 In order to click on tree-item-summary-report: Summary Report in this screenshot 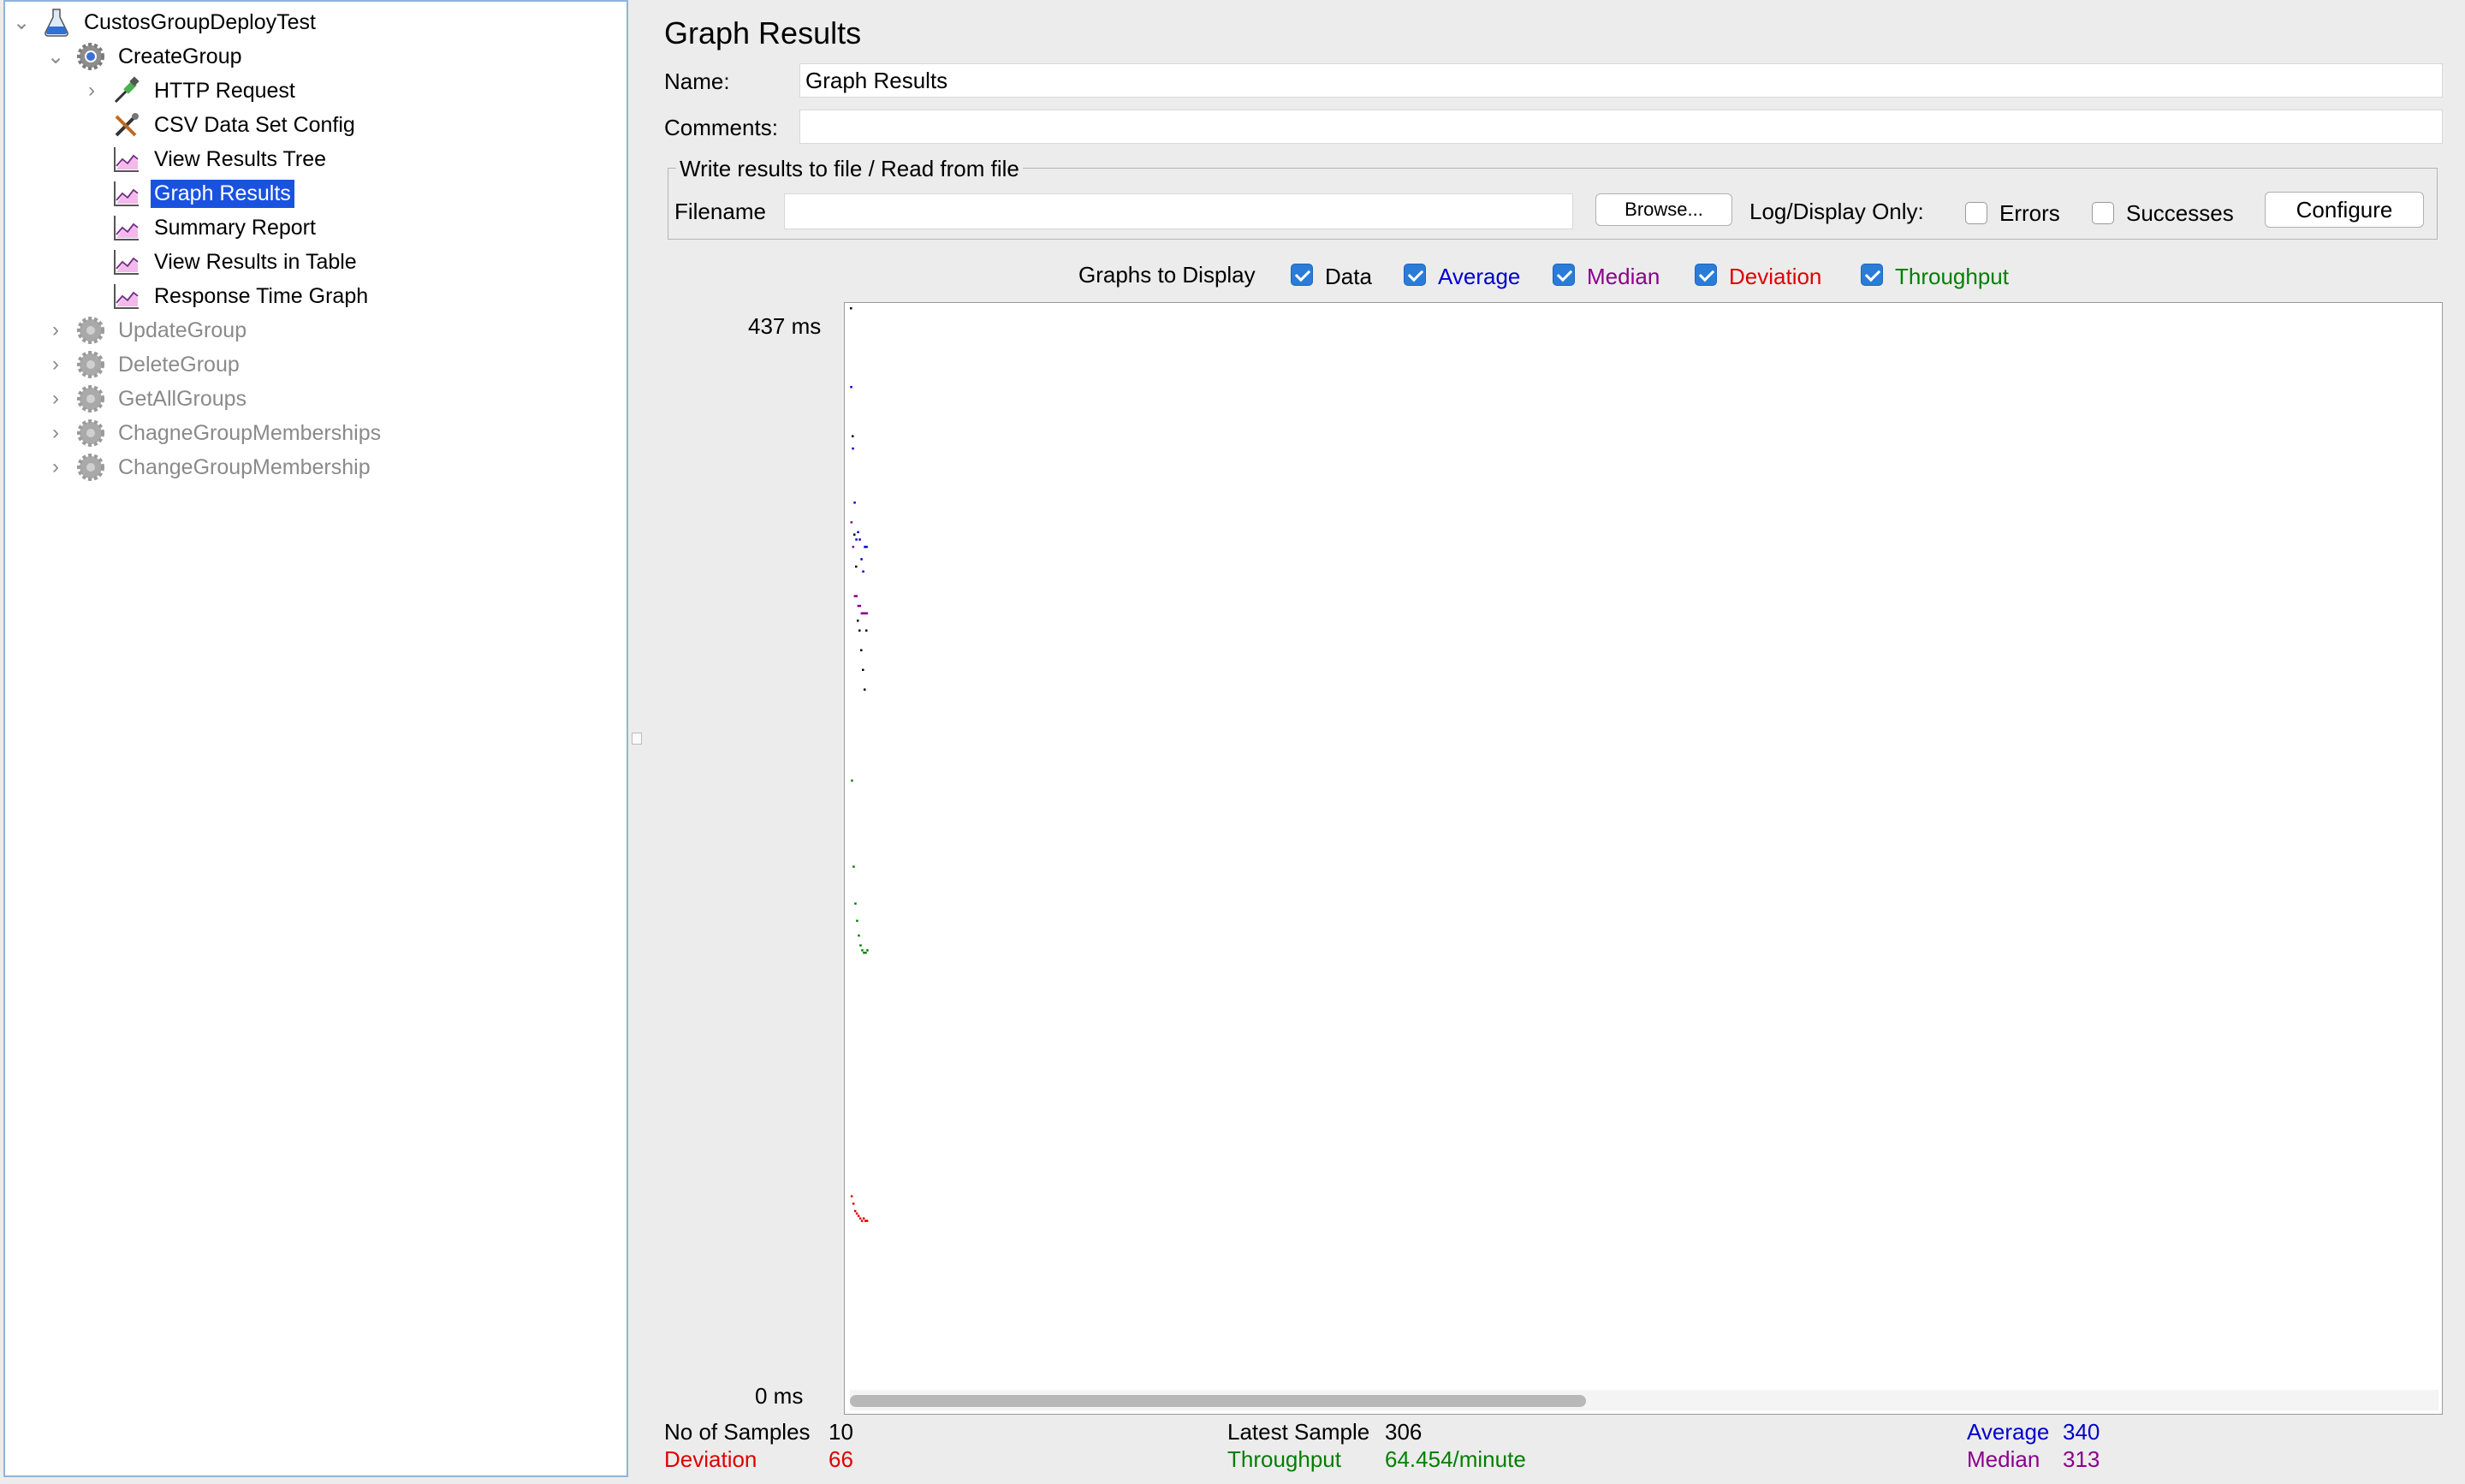, I will do `click(200, 228)`.